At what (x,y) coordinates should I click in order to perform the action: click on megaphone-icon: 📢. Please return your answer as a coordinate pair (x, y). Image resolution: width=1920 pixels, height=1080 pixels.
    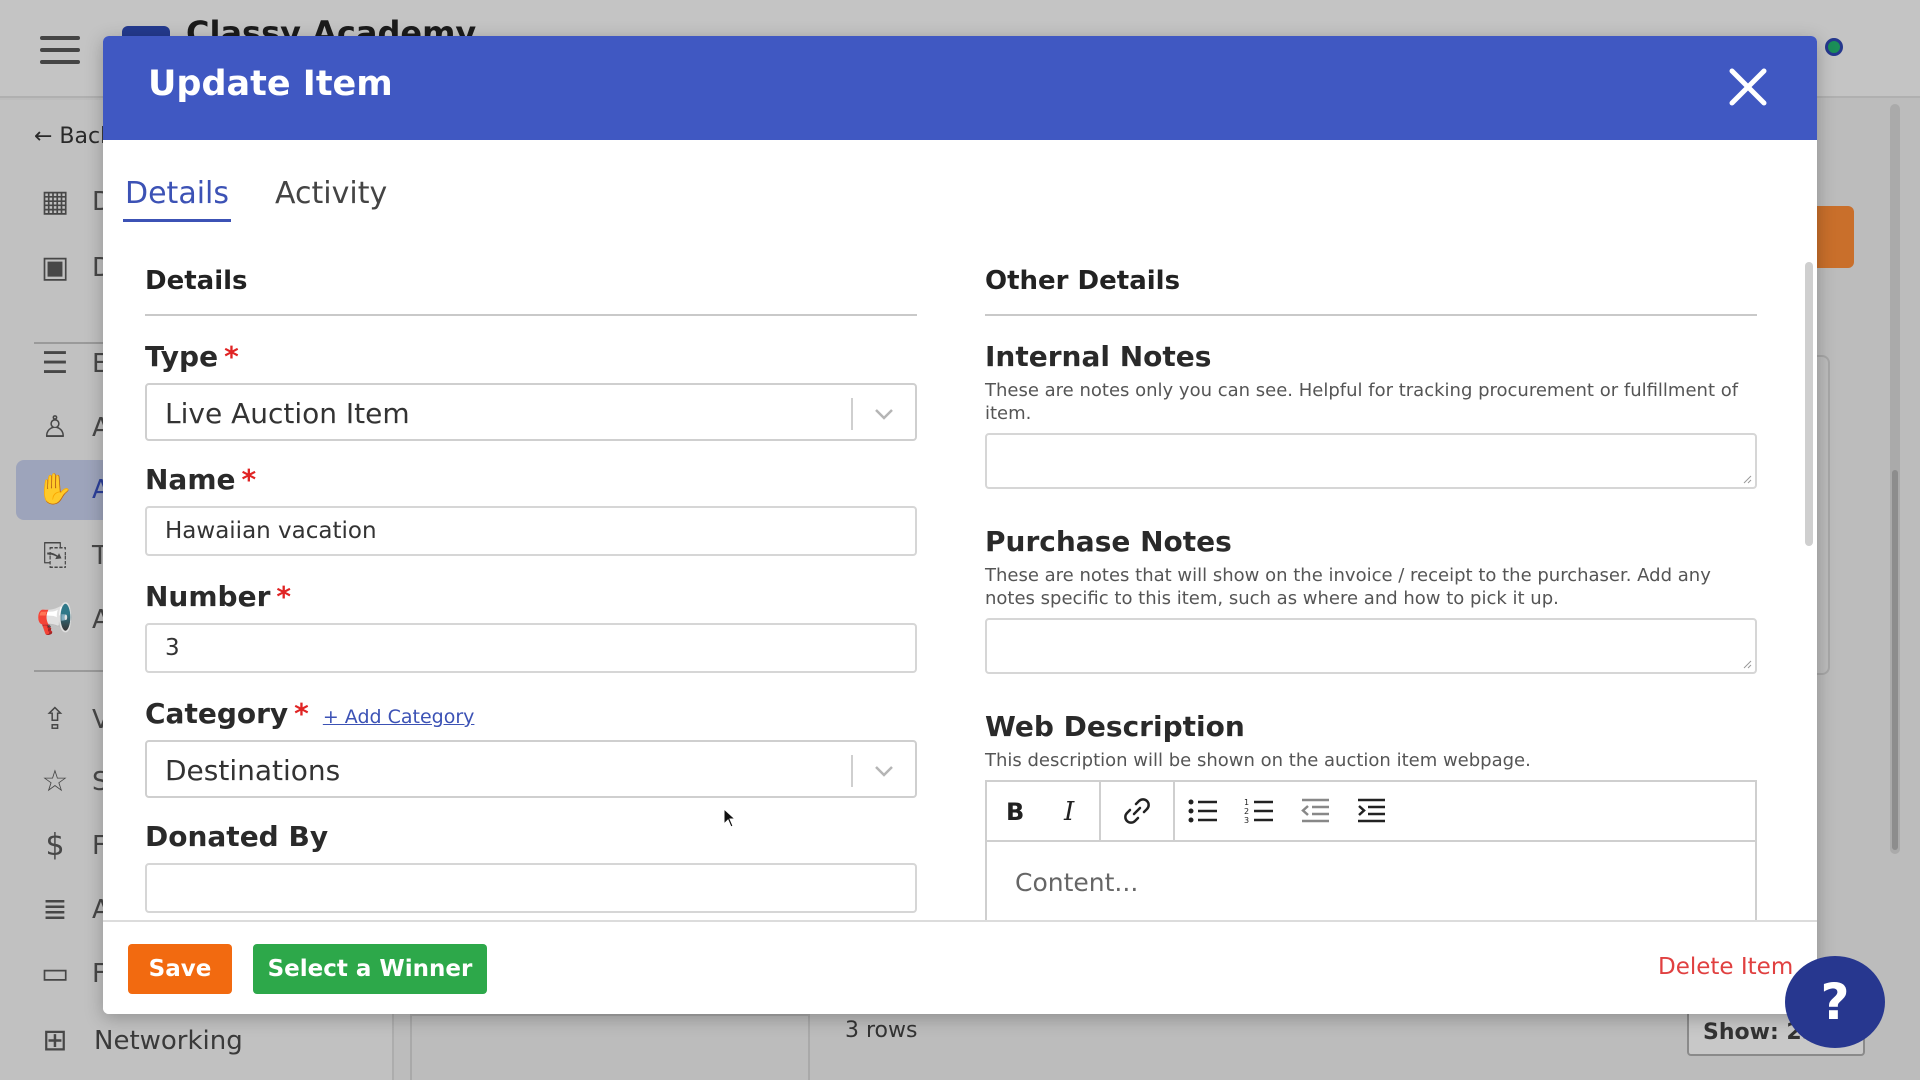
    Looking at the image, I should click on (55, 619).